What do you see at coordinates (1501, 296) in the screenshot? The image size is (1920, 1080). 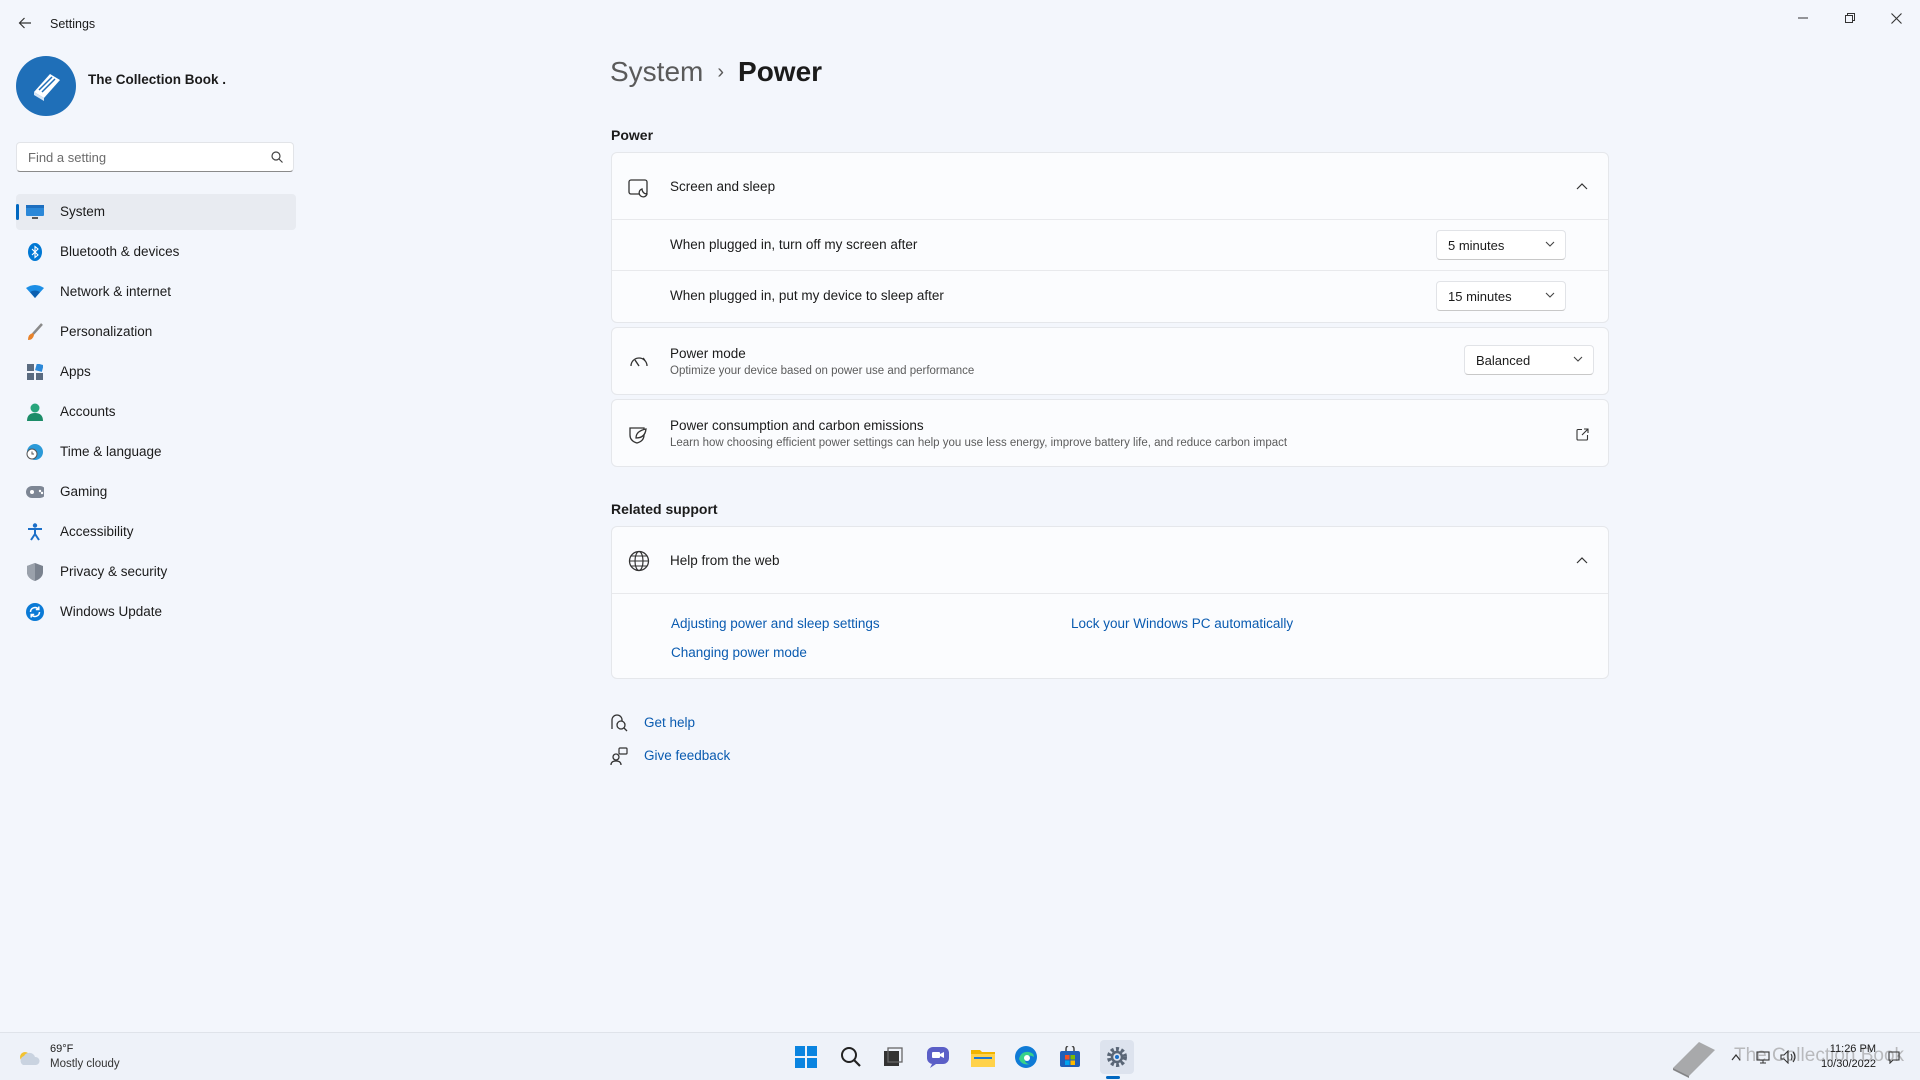 I see `sleep-dropdown: 15 minutes` at bounding box center [1501, 296].